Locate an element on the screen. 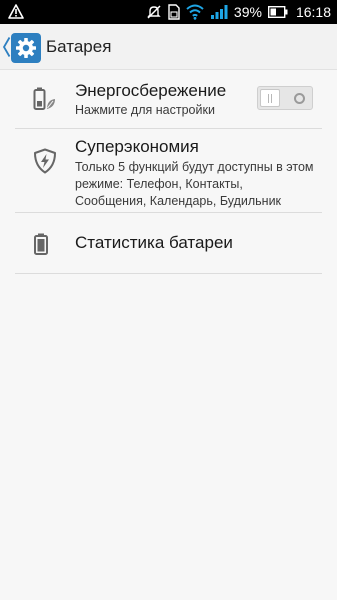 This screenshot has width=337, height=600. power-saving-toggle is located at coordinates (285, 98).